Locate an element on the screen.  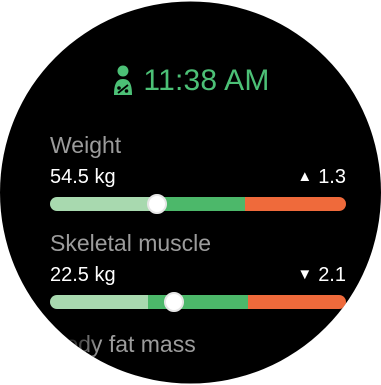
skeletal-muscle-delta: ▼ 2.1 is located at coordinates (321, 275).